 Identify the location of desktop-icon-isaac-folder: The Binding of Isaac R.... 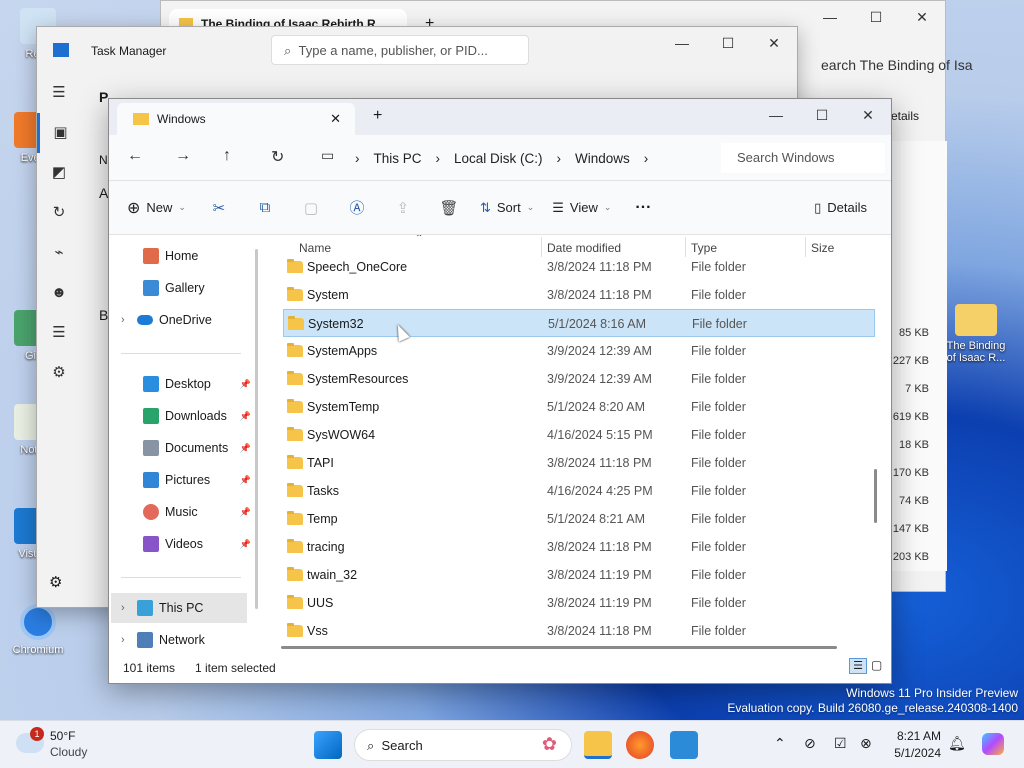
(976, 334).